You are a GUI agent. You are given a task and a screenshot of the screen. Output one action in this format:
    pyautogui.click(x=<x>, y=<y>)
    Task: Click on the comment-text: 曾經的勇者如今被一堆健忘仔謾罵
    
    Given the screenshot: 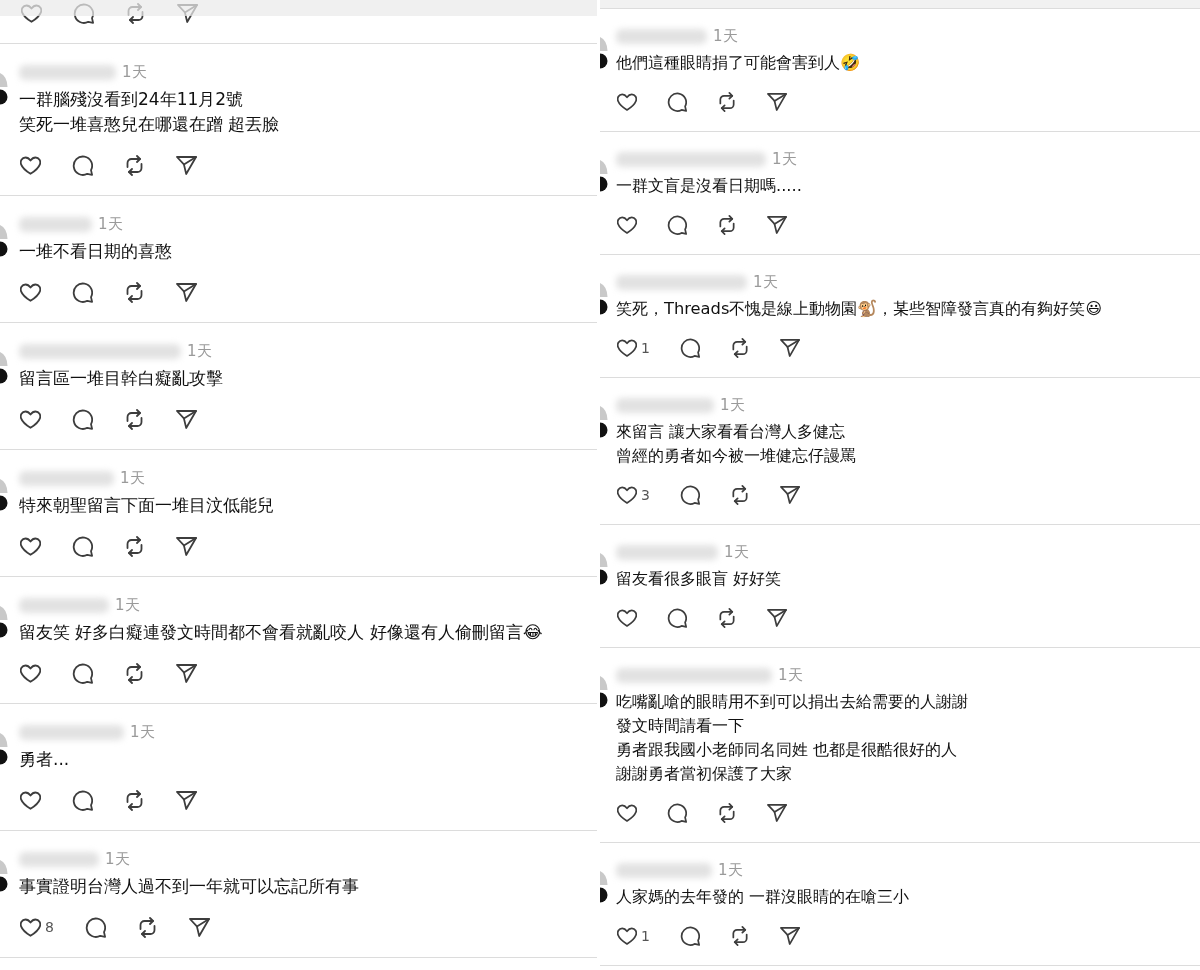 What is the action you would take?
    pyautogui.click(x=736, y=456)
    